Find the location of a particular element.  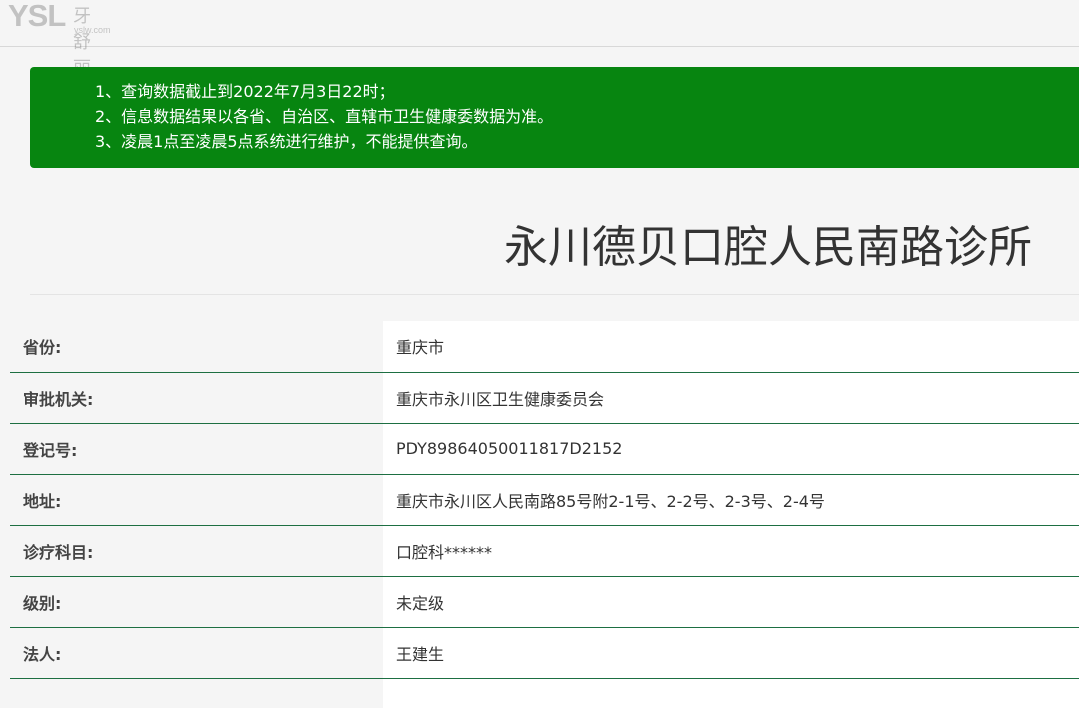

row-value: PDY89864050011817D2152 is located at coordinates (731, 449).